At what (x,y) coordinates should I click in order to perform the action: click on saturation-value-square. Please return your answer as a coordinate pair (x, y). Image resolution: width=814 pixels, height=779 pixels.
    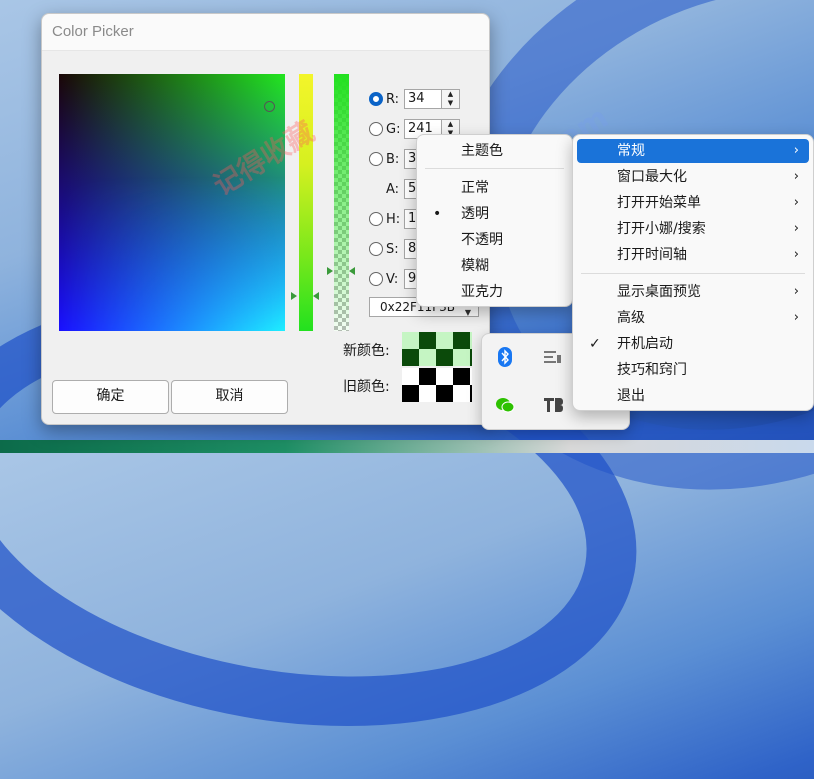
    Looking at the image, I should click on (172, 202).